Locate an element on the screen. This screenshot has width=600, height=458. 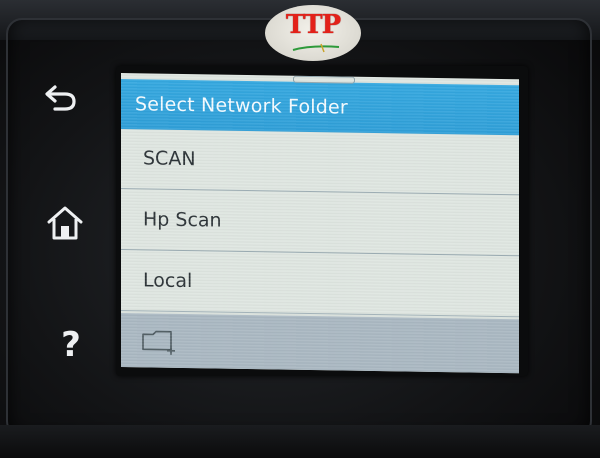
pull-down-handle is located at coordinates (324, 79).